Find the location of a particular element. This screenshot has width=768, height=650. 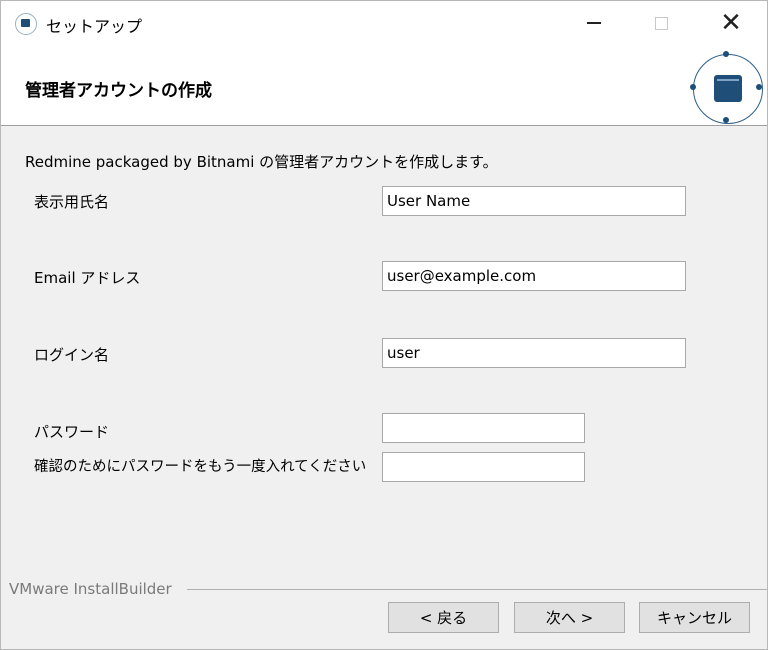

display-name-field is located at coordinates (534, 201).